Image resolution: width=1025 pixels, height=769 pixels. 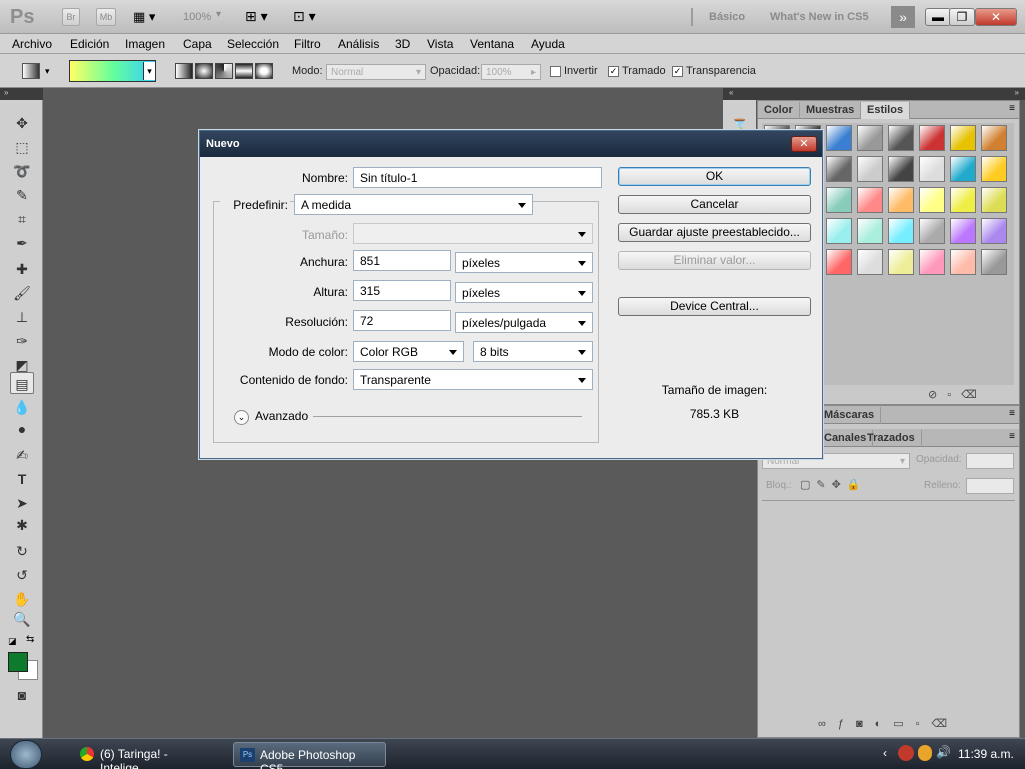 I want to click on shape-tool-icon: ✱, so click(x=22, y=525).